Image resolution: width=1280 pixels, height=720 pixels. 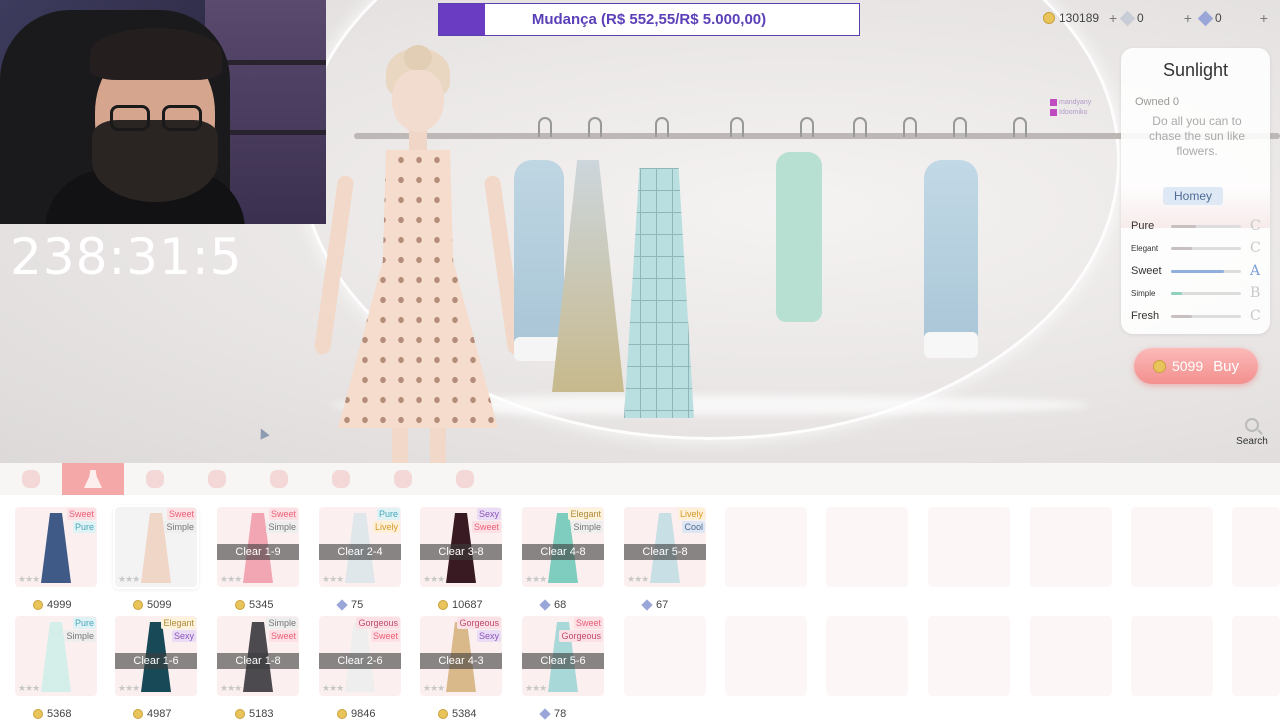 I want to click on clear-requirement-label: Clear 5-8, so click(x=665, y=552).